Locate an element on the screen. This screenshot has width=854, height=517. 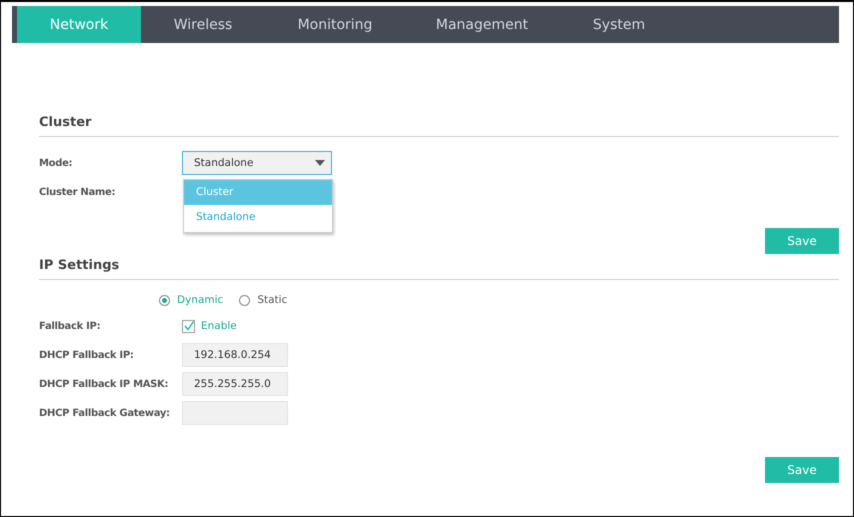
radio-label: Static is located at coordinates (272, 300).